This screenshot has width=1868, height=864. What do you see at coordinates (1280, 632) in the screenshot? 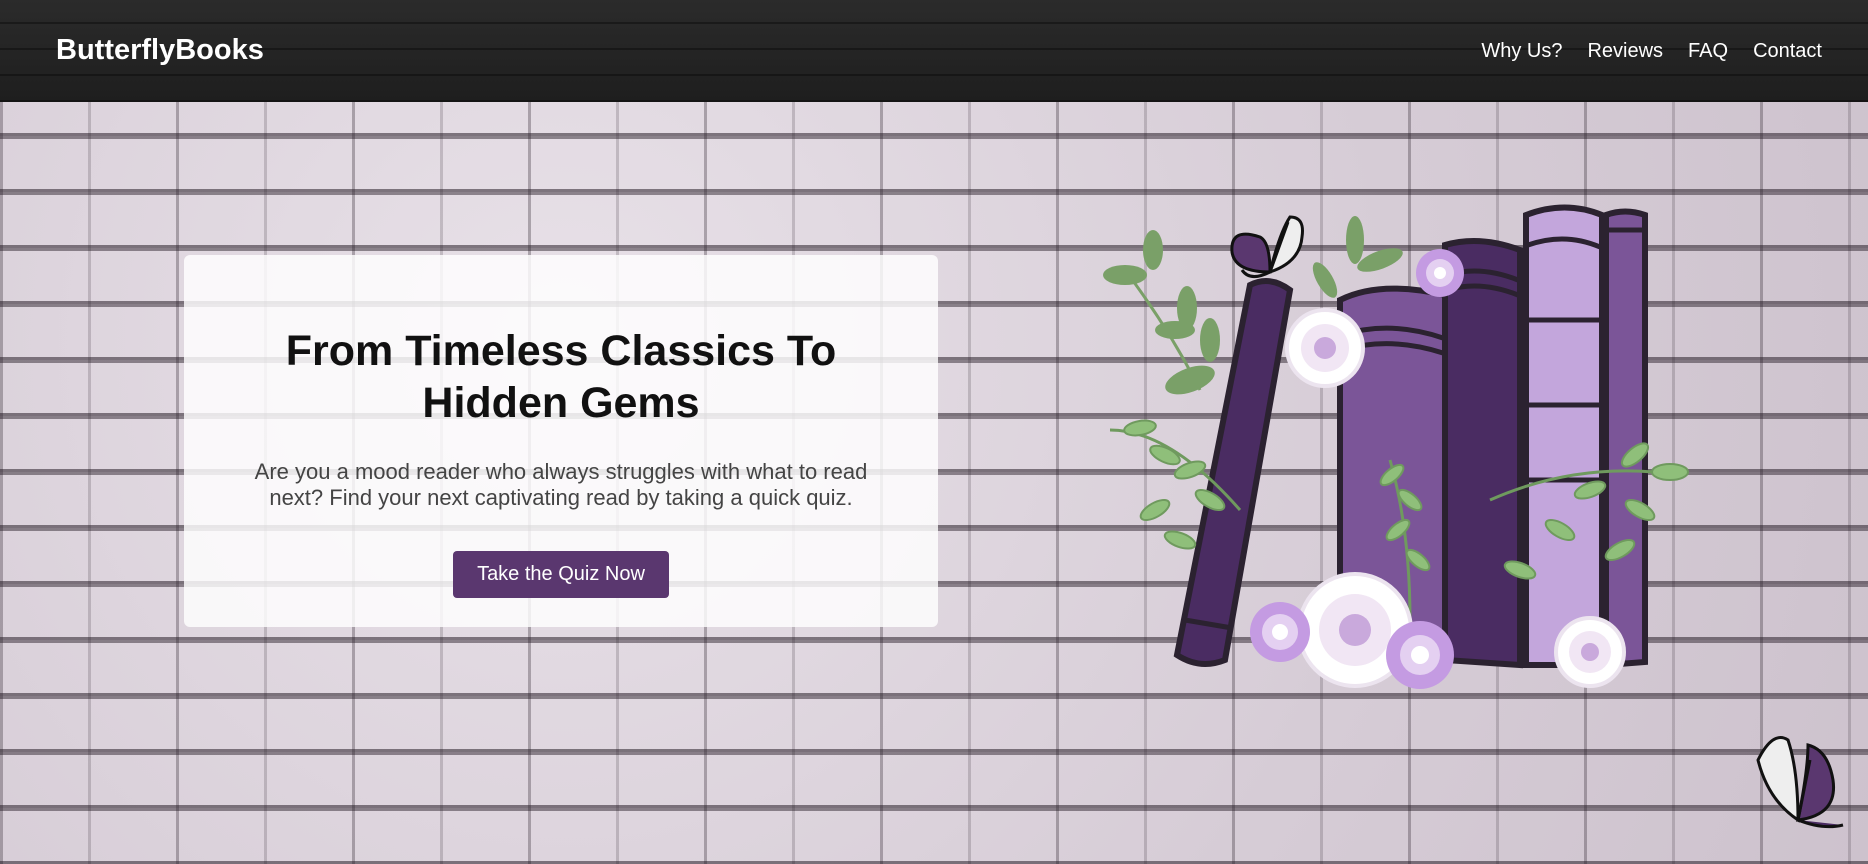
I see `flower-purple-left` at bounding box center [1280, 632].